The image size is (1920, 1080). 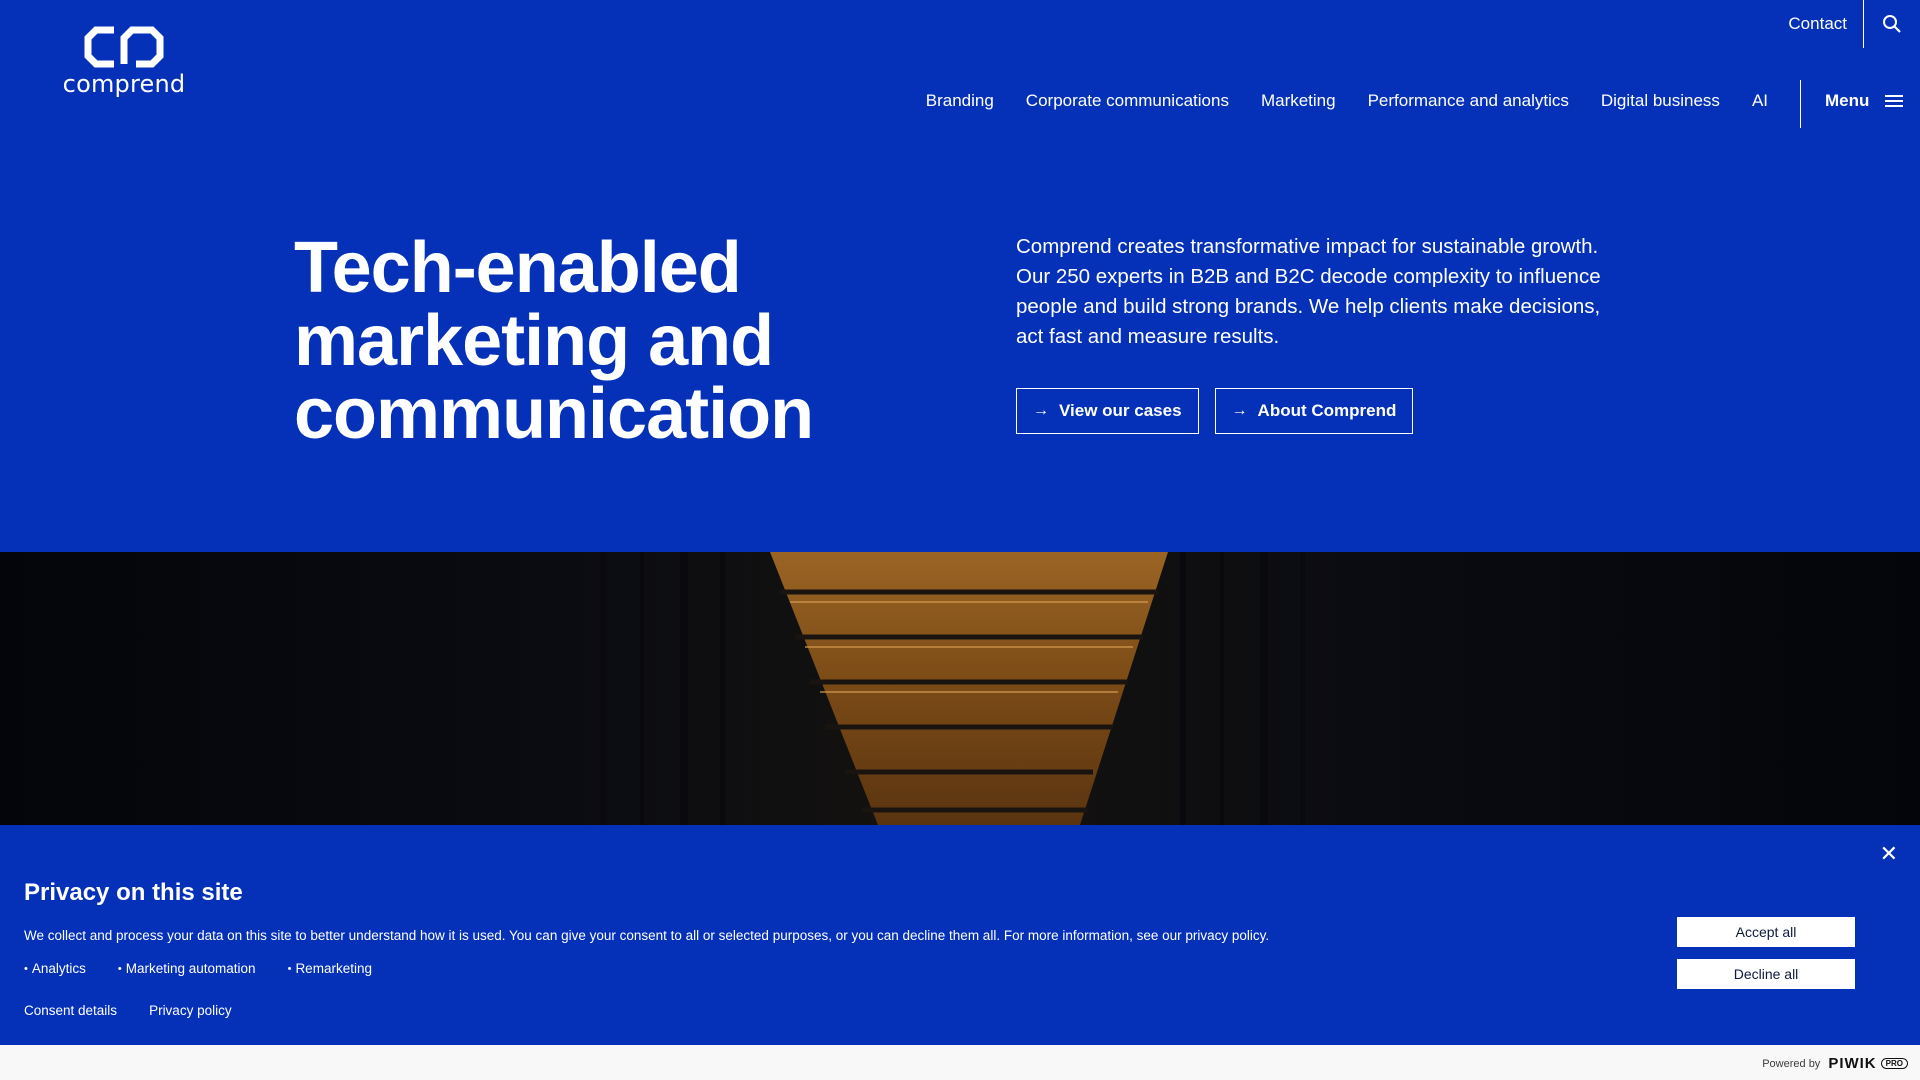 I want to click on nav-item-digital-business: Digital business, so click(x=1660, y=101).